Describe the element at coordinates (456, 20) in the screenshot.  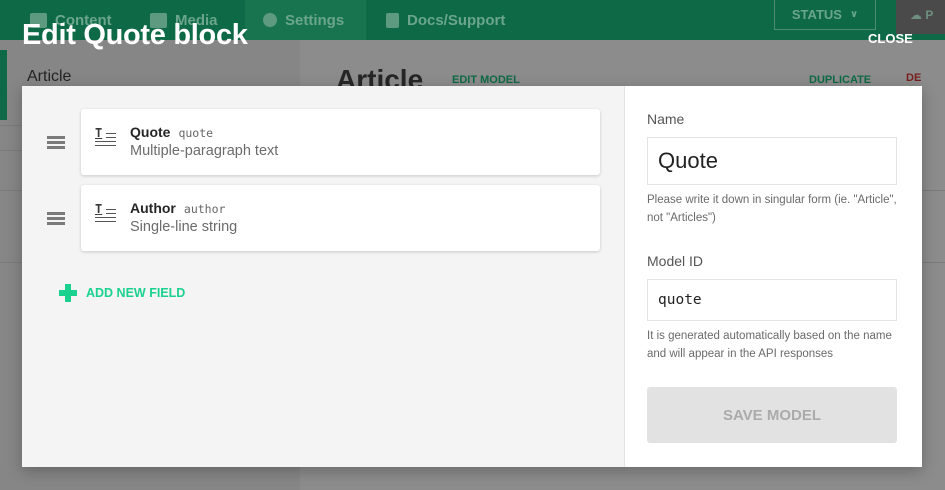
I see `nav-docs-label: Docs/Support` at that location.